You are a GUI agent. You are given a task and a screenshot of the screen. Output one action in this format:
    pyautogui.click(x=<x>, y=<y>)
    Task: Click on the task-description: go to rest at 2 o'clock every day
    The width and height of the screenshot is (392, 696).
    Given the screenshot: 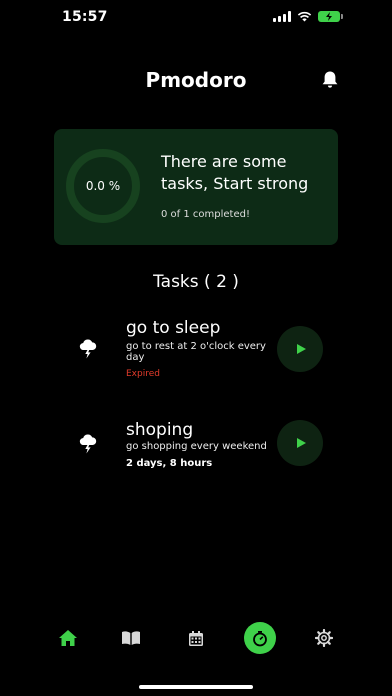 What is the action you would take?
    pyautogui.click(x=196, y=352)
    